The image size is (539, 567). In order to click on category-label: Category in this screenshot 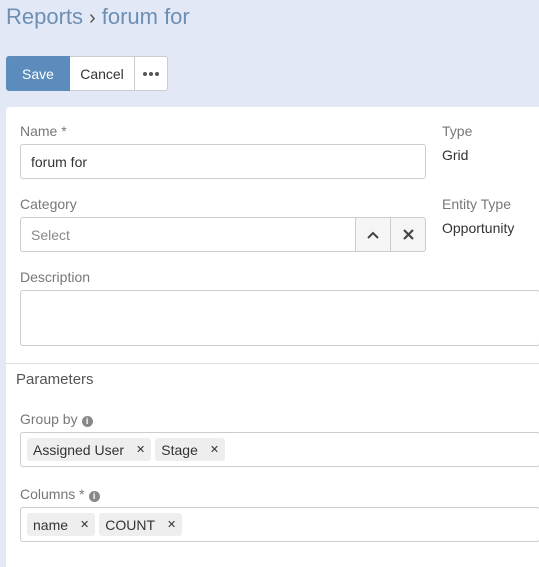, I will do `click(48, 204)`.